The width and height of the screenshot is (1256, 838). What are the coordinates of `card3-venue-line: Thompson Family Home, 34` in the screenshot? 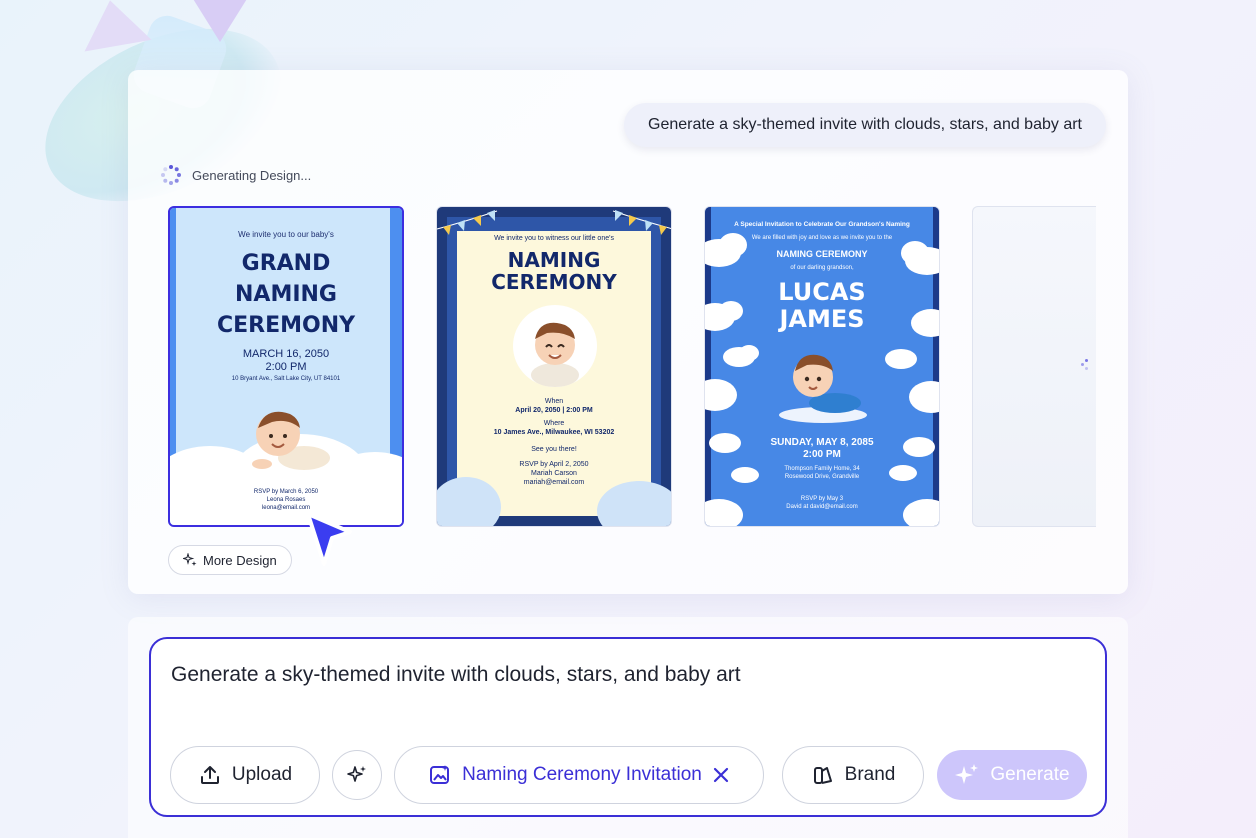 It's located at (822, 469).